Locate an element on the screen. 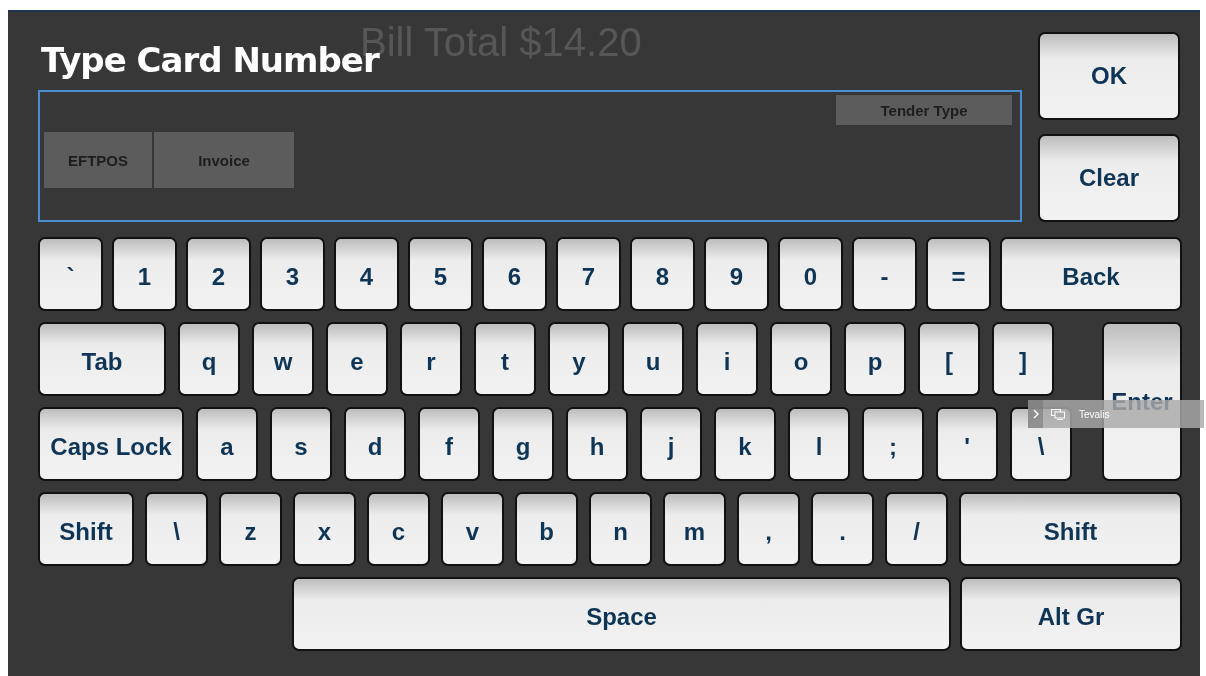  key: t is located at coordinates (505, 359).